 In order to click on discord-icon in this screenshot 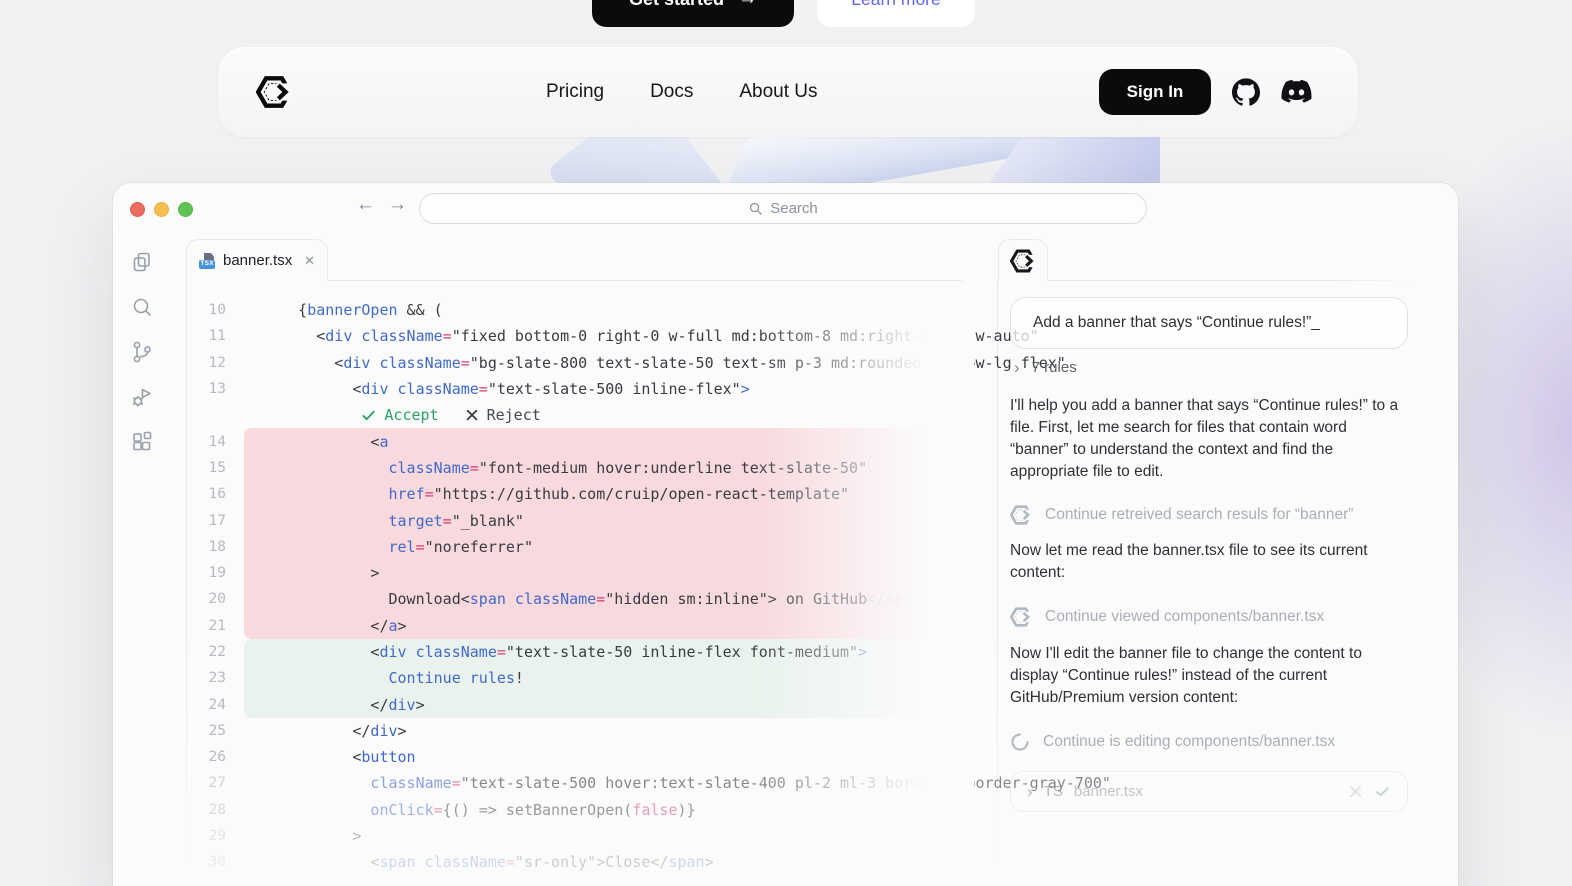, I will do `click(1296, 92)`.